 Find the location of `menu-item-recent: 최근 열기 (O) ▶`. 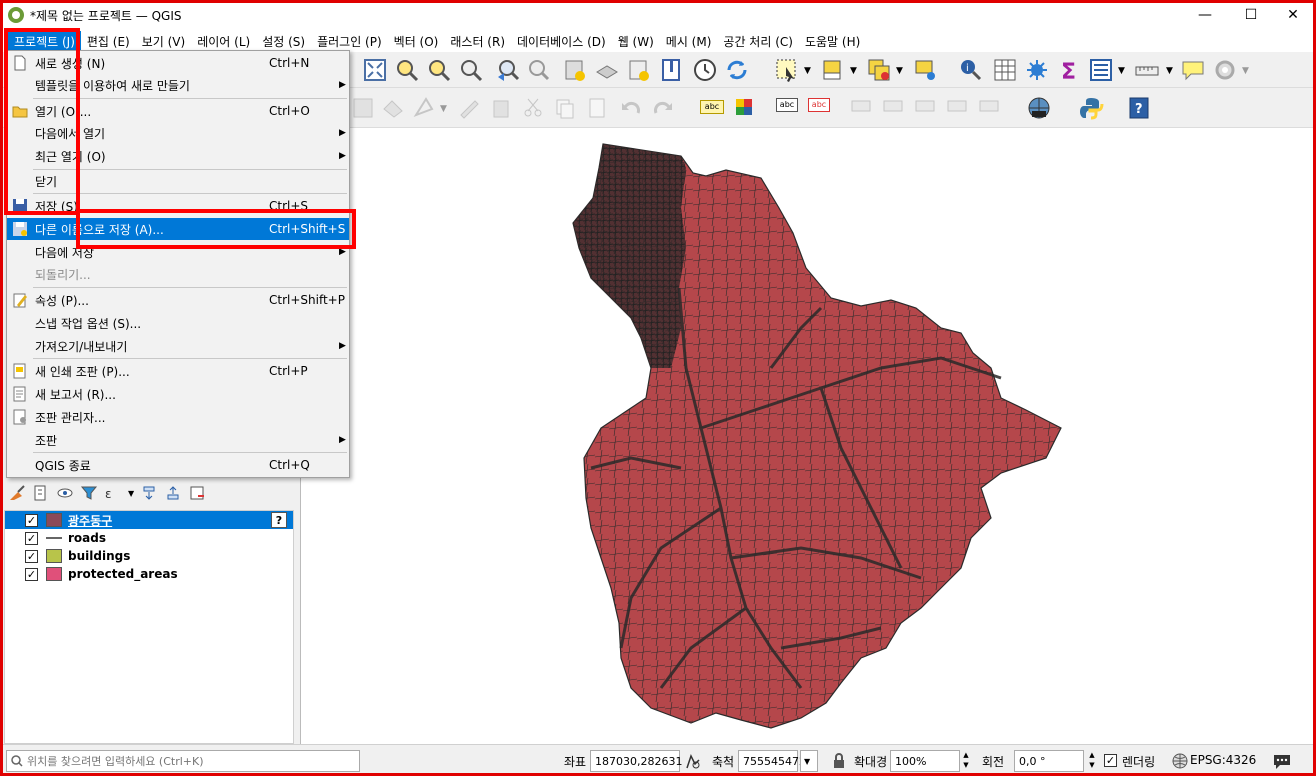

menu-item-recent: 최근 열기 (O) ▶ is located at coordinates (178, 156).